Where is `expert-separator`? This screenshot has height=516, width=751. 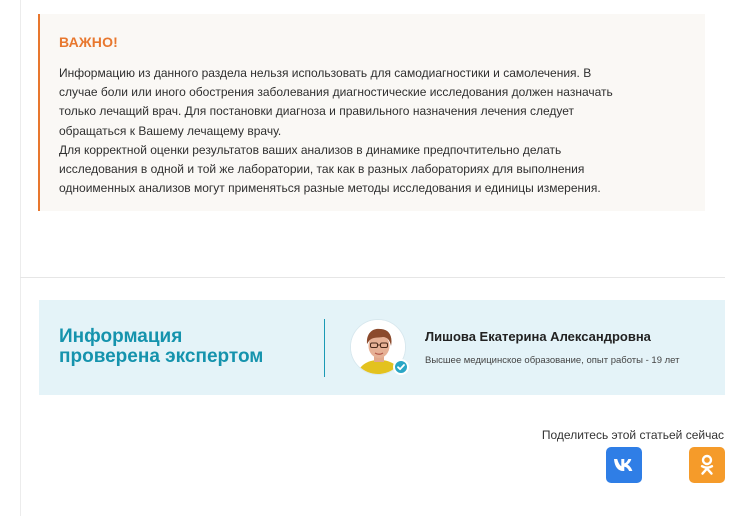 expert-separator is located at coordinates (324, 348).